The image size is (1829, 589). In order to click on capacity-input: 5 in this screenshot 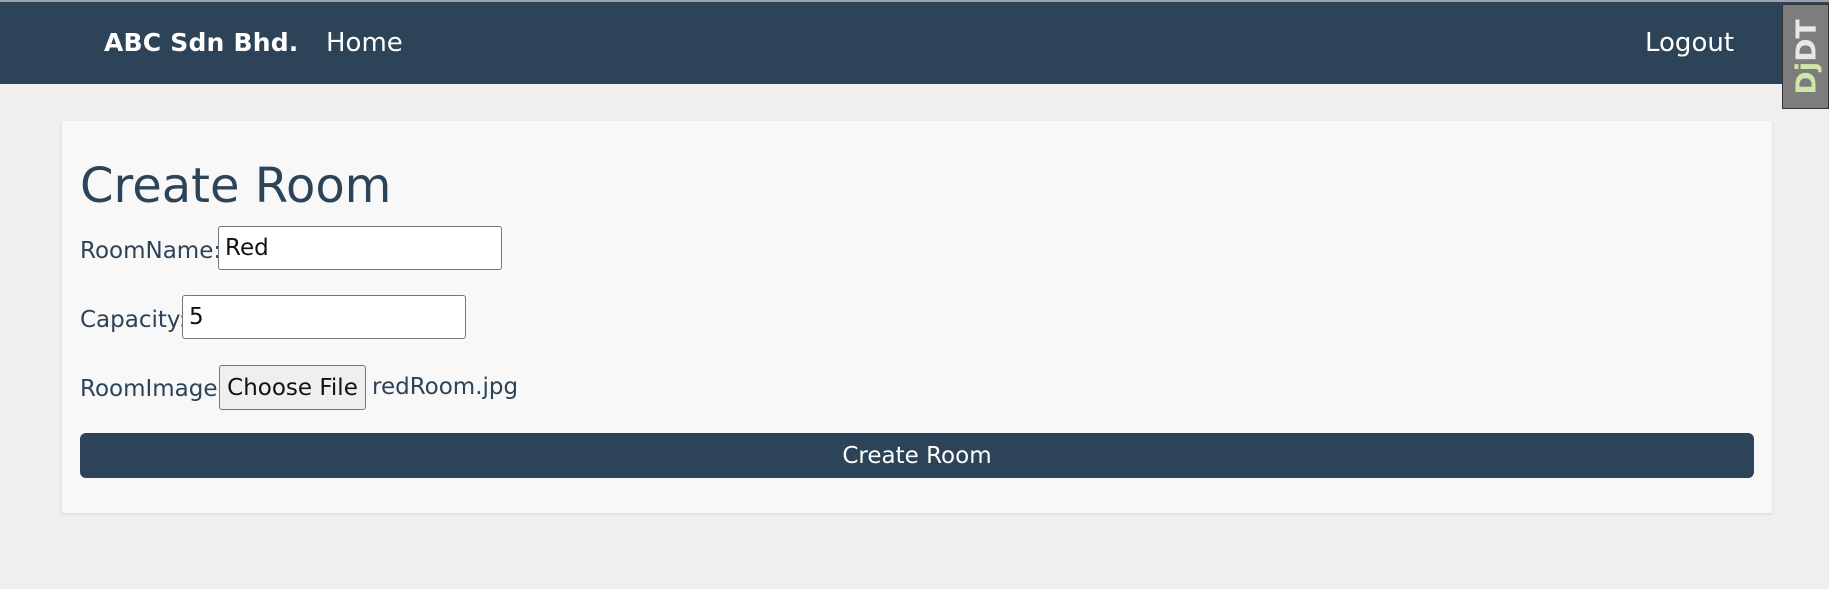, I will do `click(324, 317)`.